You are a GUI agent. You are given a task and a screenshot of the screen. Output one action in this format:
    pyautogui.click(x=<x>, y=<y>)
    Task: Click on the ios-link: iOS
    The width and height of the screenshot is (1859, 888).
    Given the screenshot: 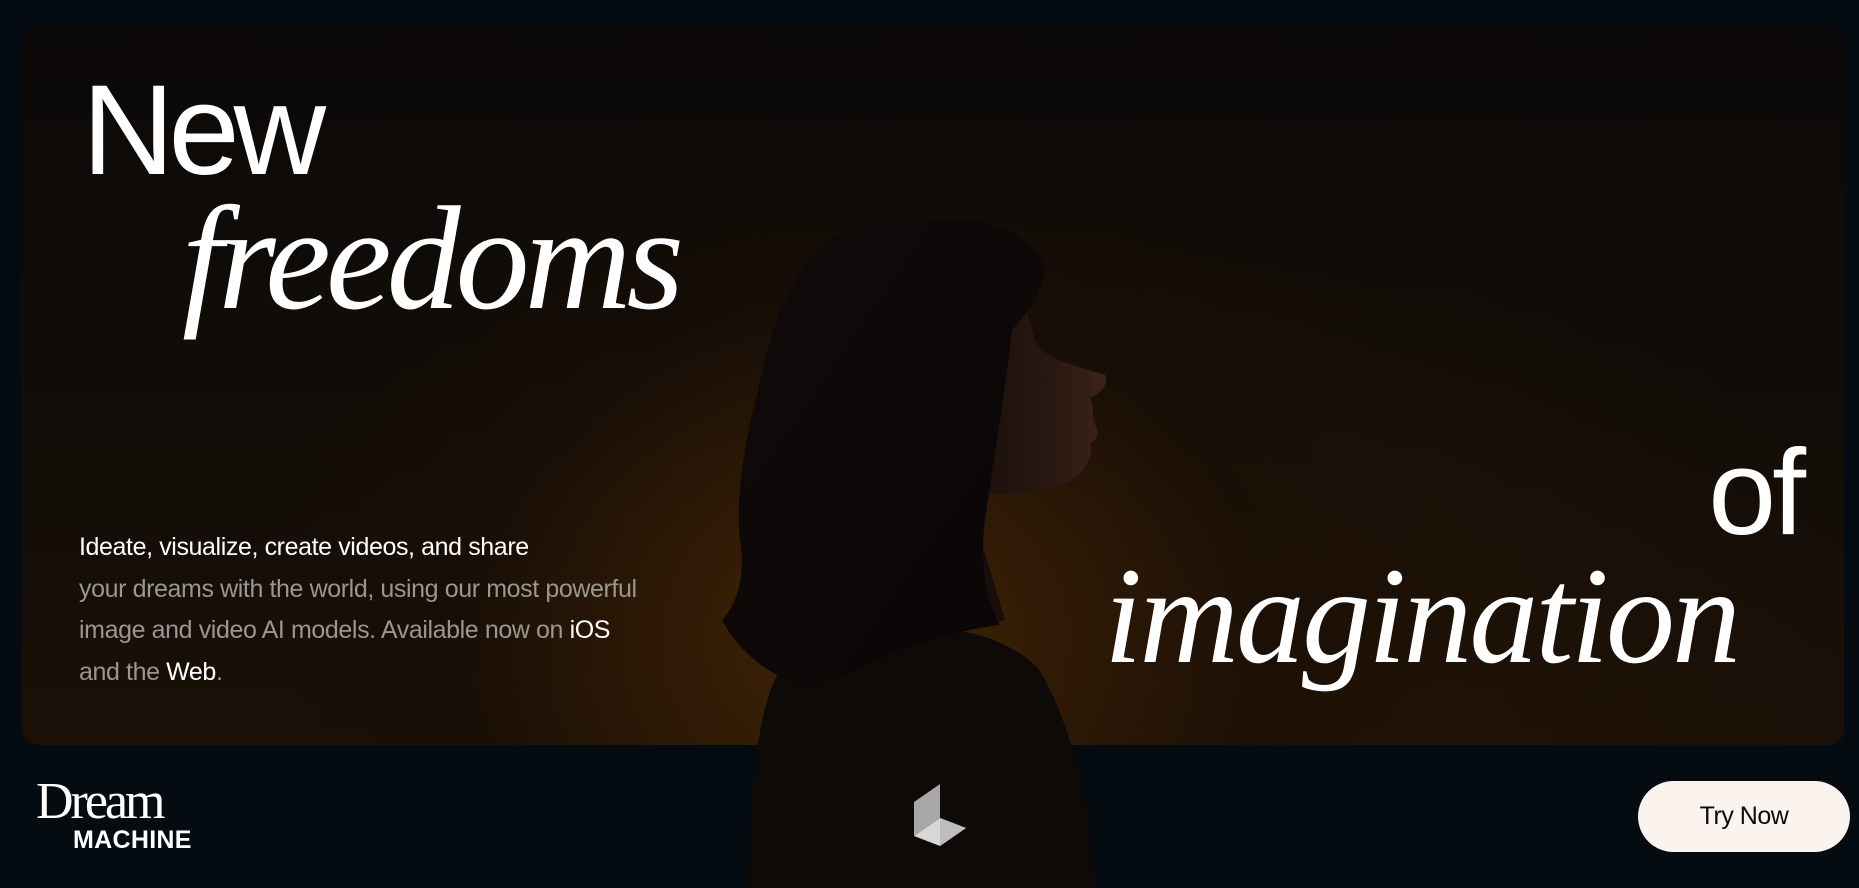 What is the action you would take?
    pyautogui.click(x=590, y=630)
    